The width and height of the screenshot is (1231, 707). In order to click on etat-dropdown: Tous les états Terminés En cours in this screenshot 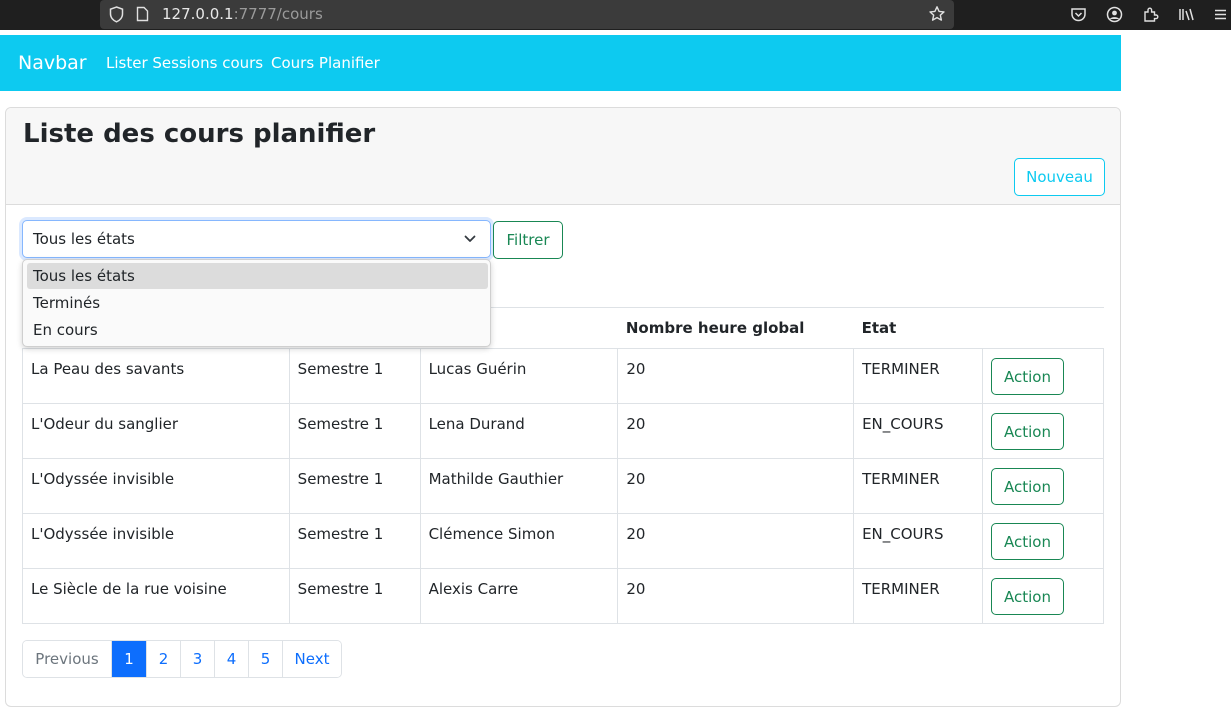, I will do `click(256, 303)`.